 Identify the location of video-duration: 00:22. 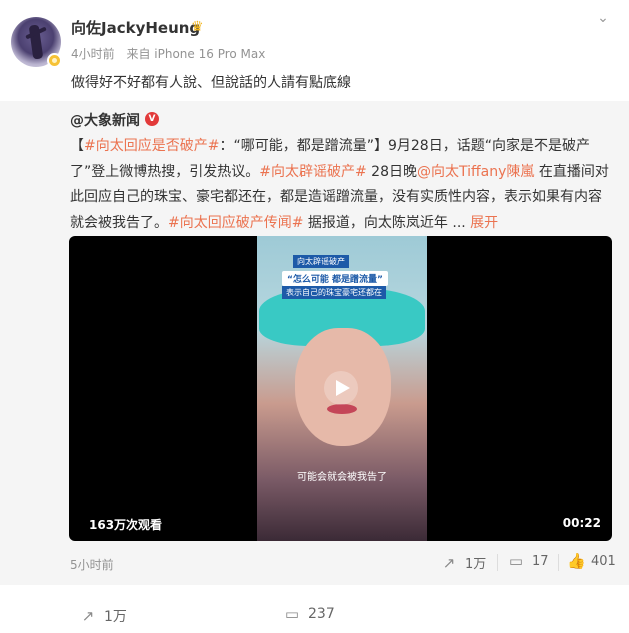
(581, 523).